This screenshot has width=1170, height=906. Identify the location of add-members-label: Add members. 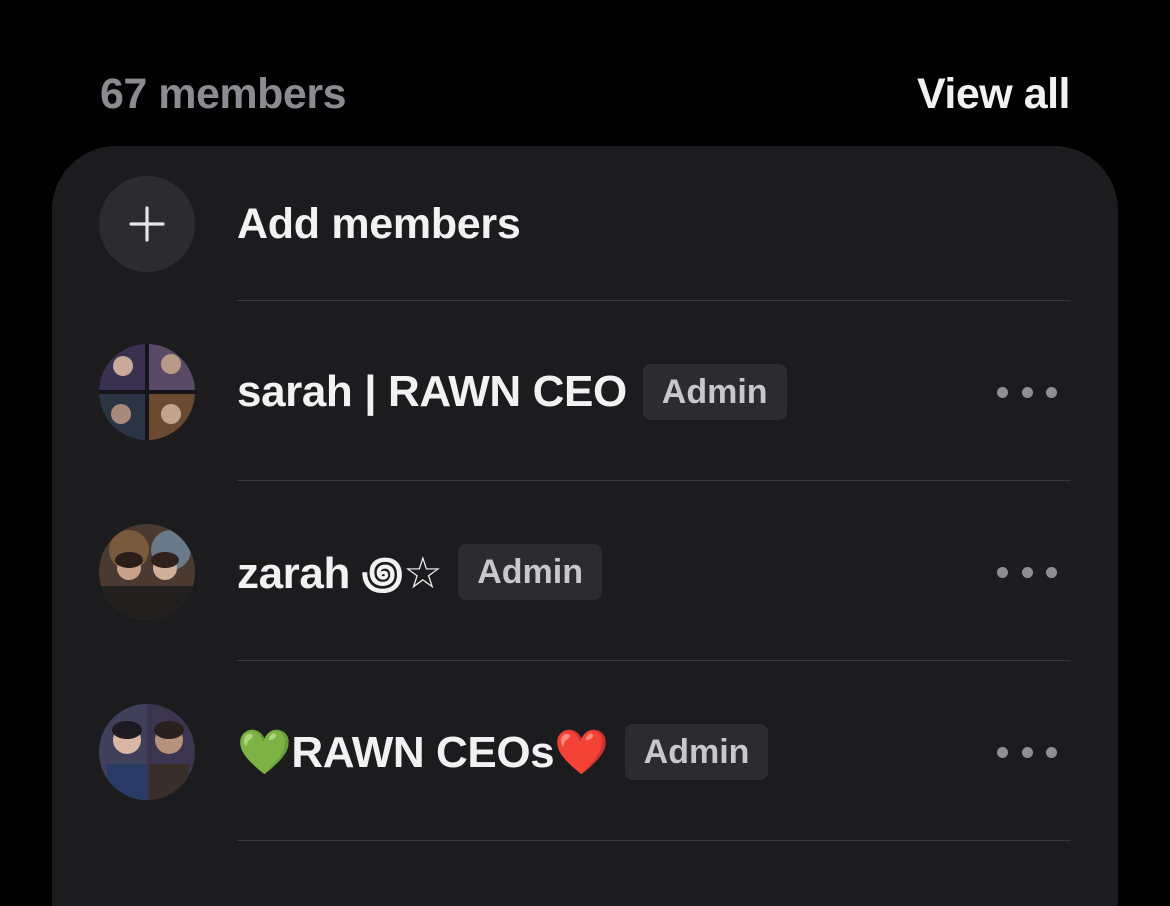
(379, 223).